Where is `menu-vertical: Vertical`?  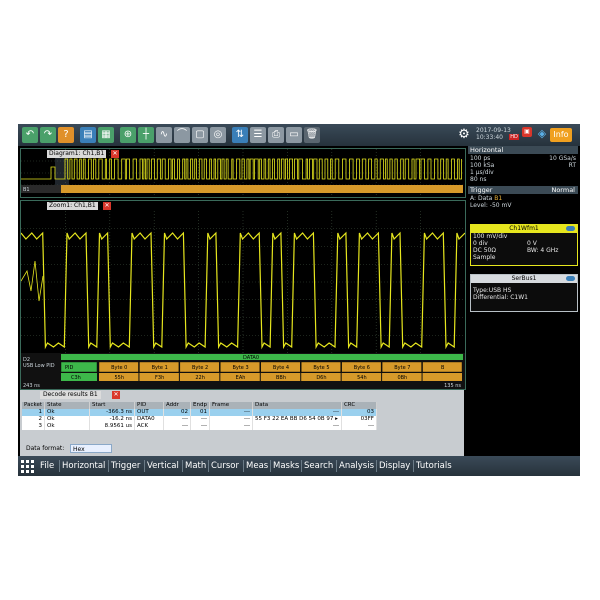
menu-vertical: Vertical is located at coordinates (163, 466).